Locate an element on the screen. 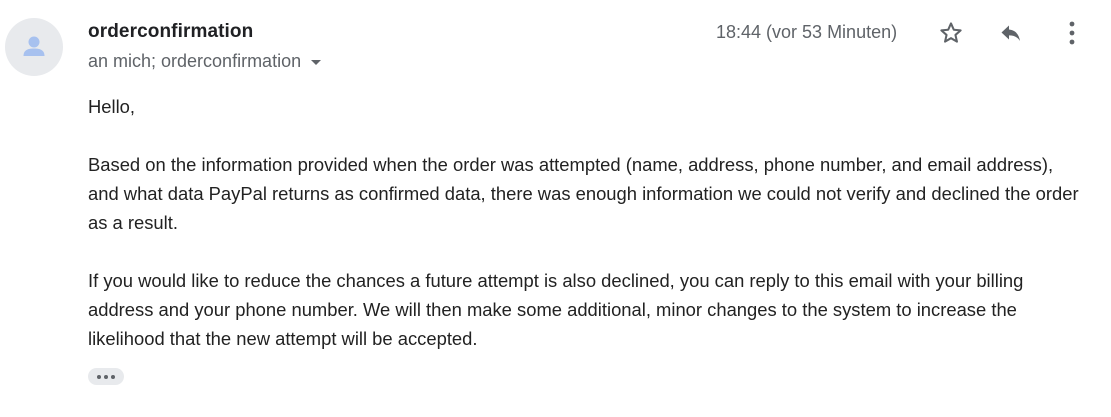  show-trimmed-content-button is located at coordinates (106, 376).